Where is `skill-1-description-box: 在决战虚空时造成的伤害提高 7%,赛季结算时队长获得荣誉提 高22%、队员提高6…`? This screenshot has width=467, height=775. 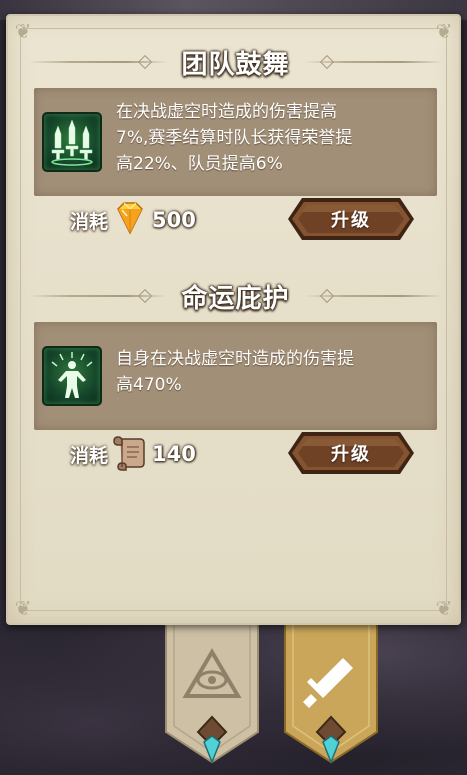
skill-1-description-box: 在决战虚空时造成的伤害提高 7%,赛季结算时队长获得荣誉提 高22%、队员提高6… is located at coordinates (235, 142).